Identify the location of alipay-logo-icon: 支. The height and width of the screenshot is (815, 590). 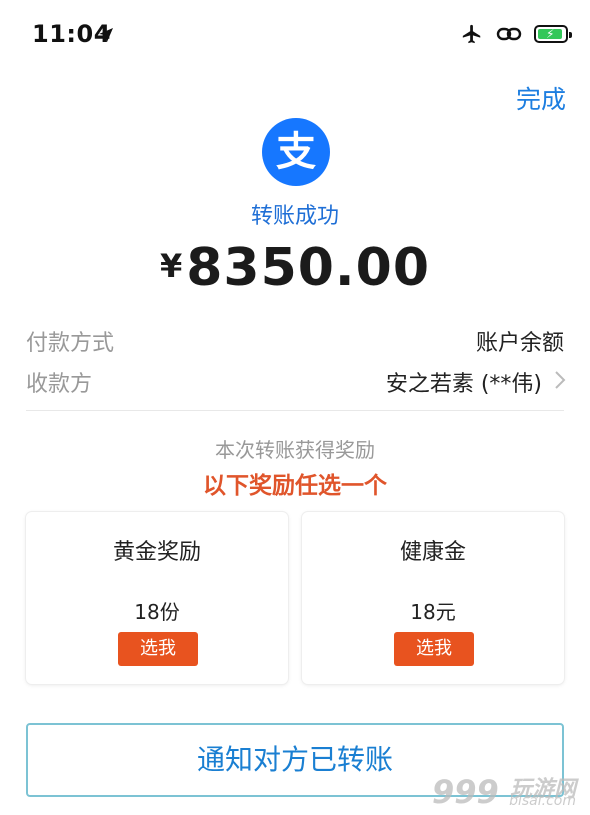
(296, 152).